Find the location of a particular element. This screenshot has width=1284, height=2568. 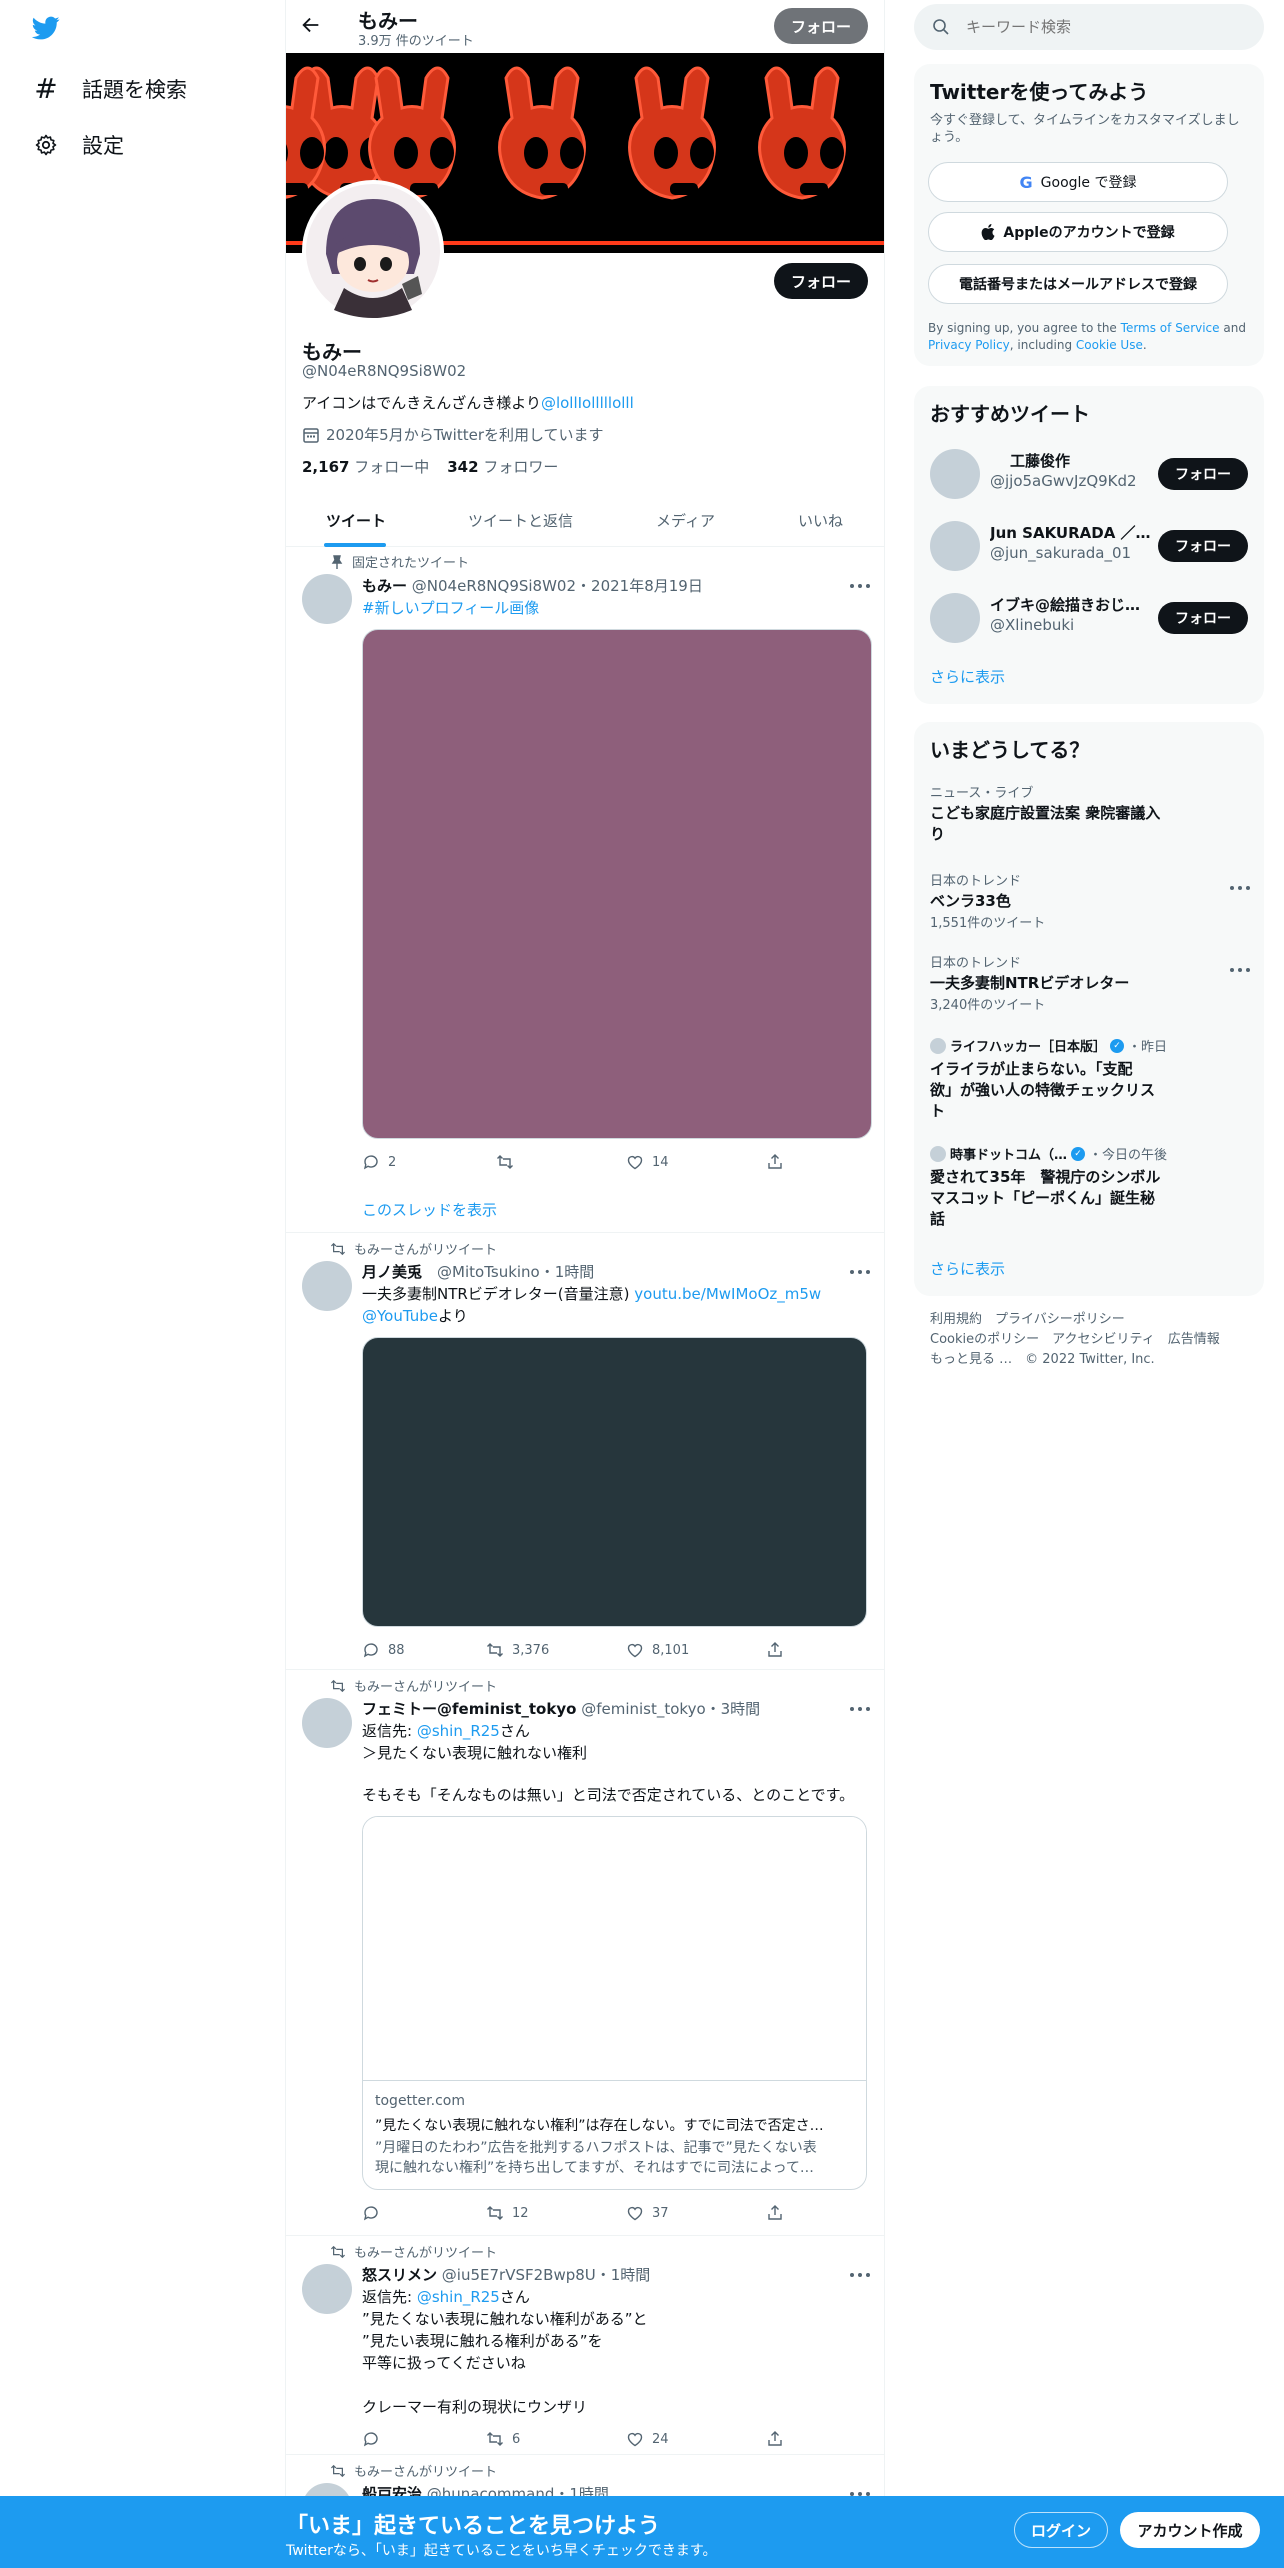

retweet-button is located at coordinates (509, 1162).